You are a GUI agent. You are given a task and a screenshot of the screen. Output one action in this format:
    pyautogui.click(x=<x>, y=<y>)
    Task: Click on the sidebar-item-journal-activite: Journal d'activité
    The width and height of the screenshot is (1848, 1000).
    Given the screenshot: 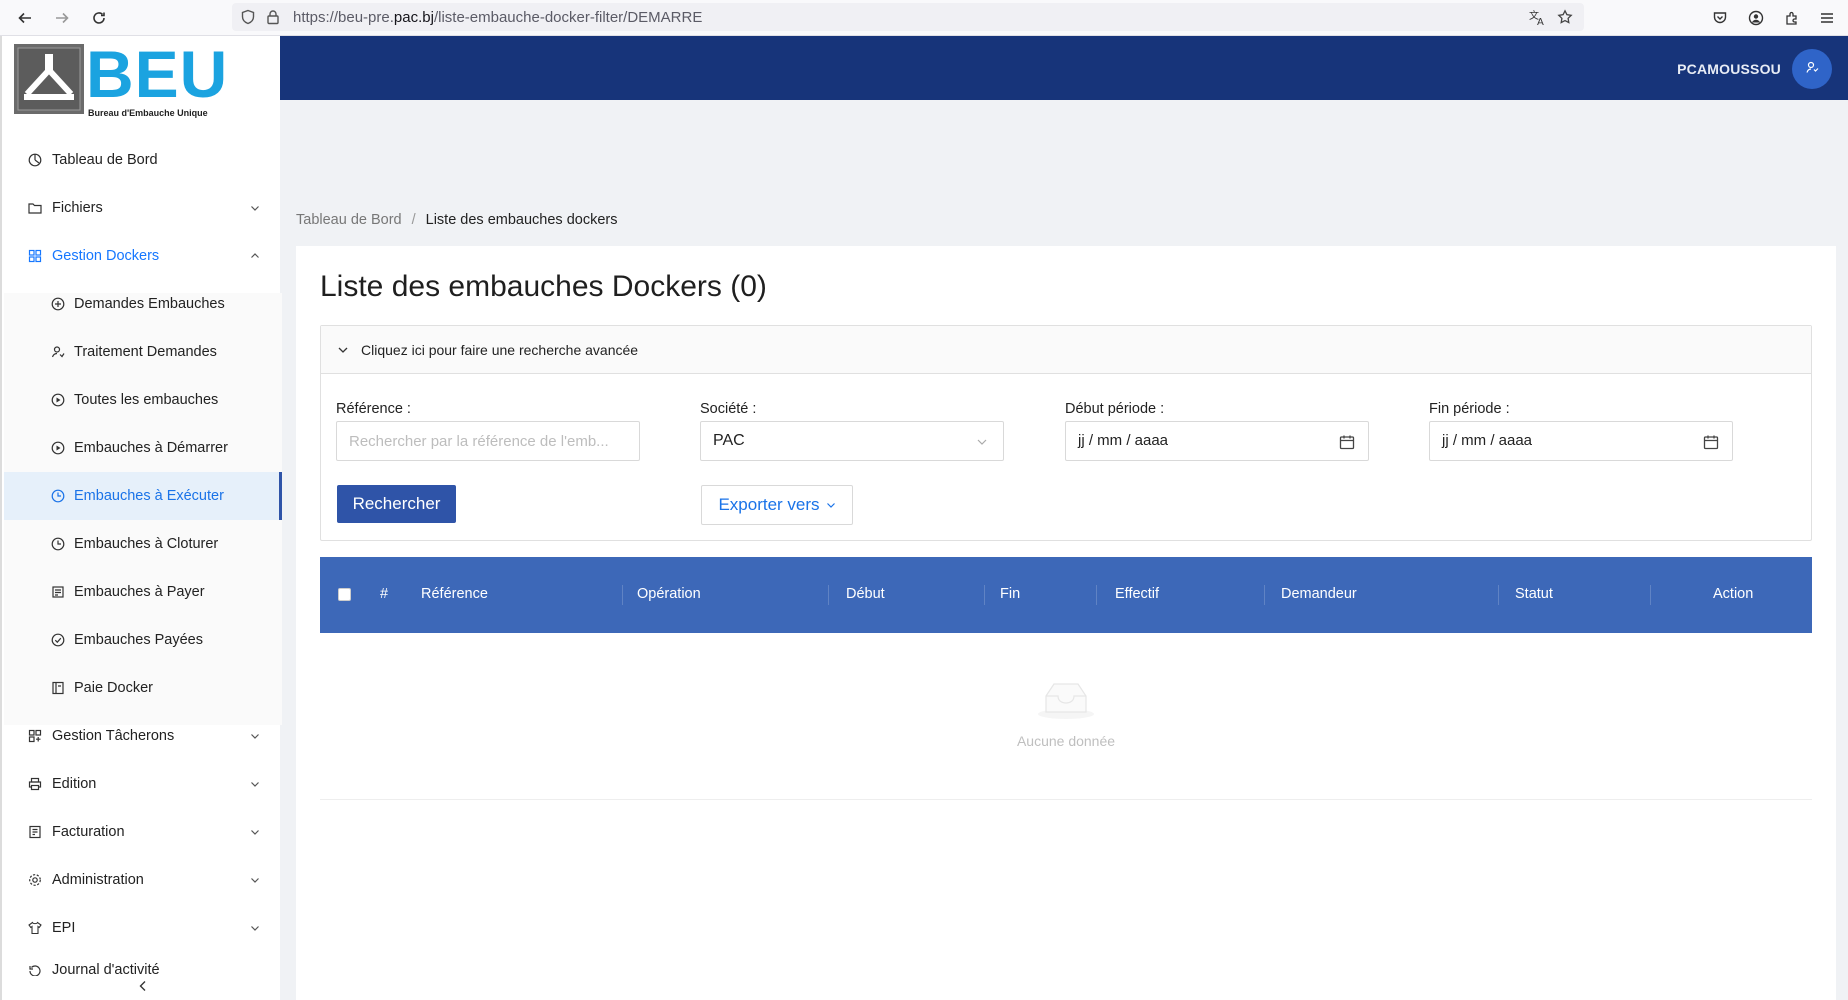 What is the action you would take?
    pyautogui.click(x=143, y=964)
    